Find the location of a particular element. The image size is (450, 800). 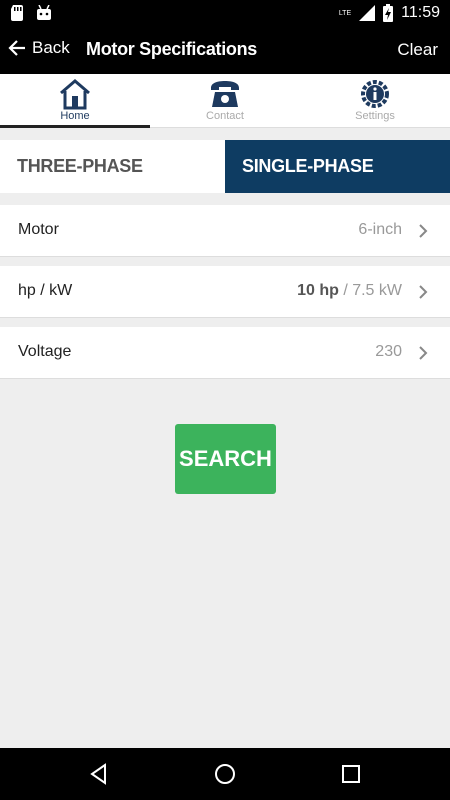

tab-label: Contact is located at coordinates (225, 116).